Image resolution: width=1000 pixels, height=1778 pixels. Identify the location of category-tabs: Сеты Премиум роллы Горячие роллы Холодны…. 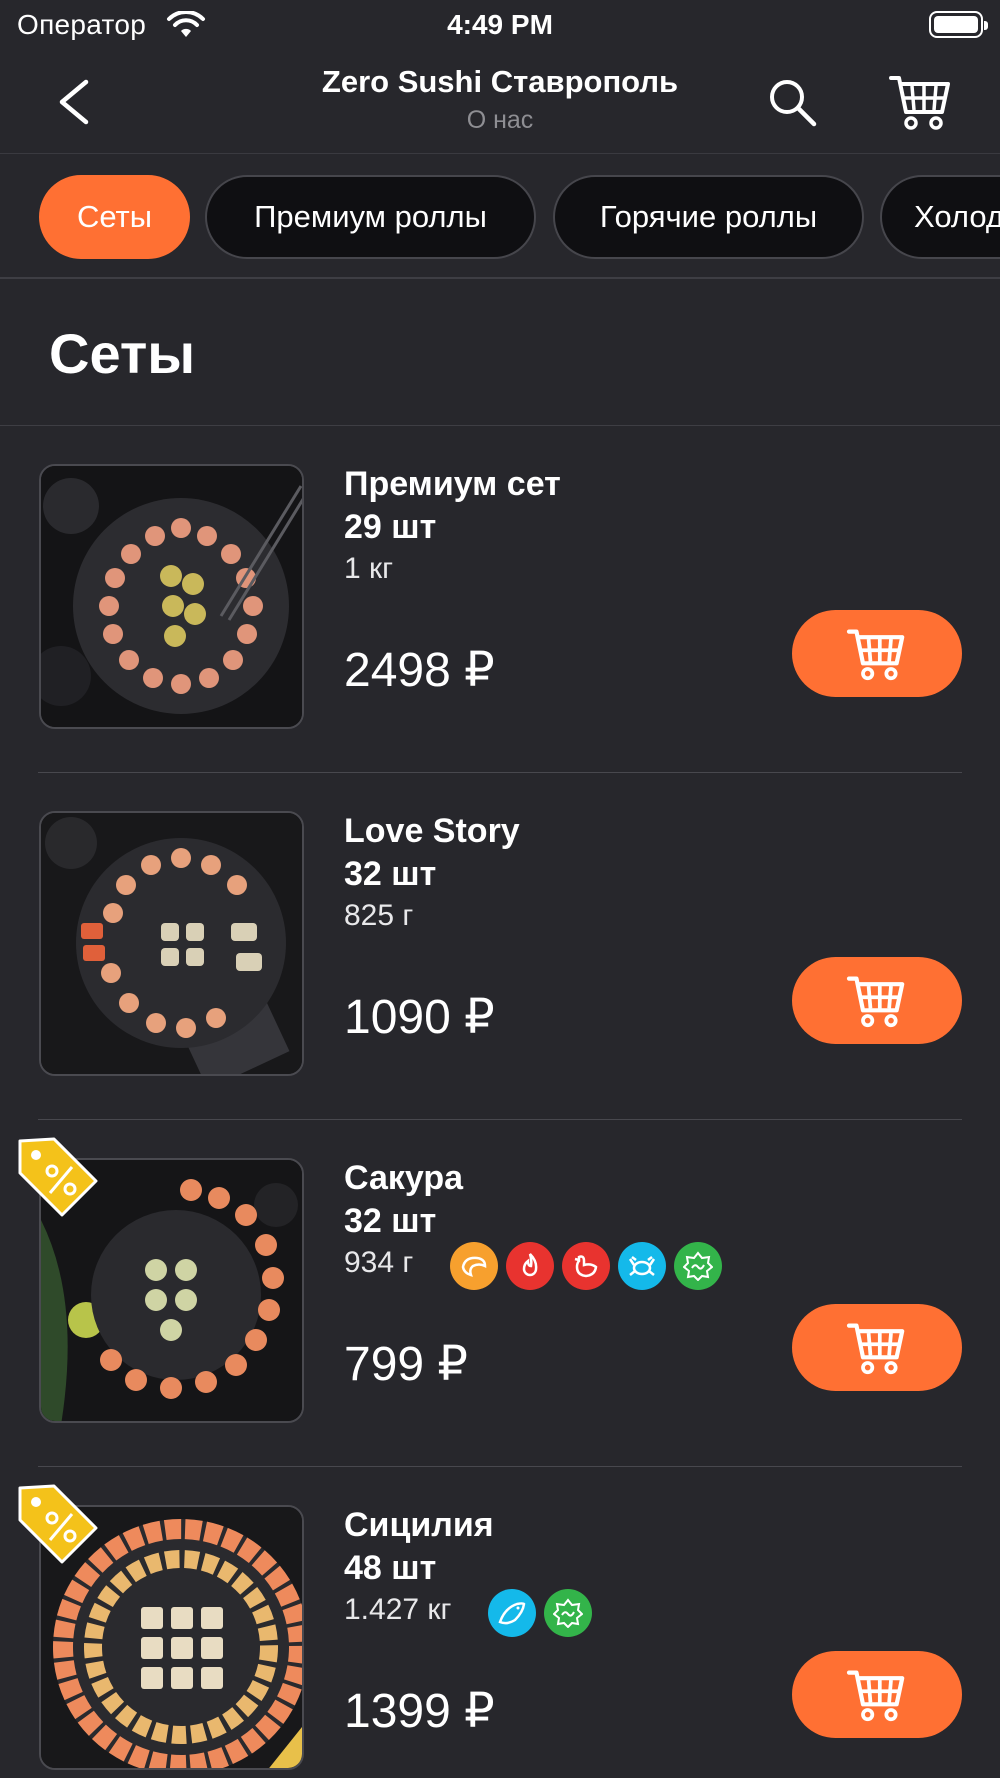
(500, 217).